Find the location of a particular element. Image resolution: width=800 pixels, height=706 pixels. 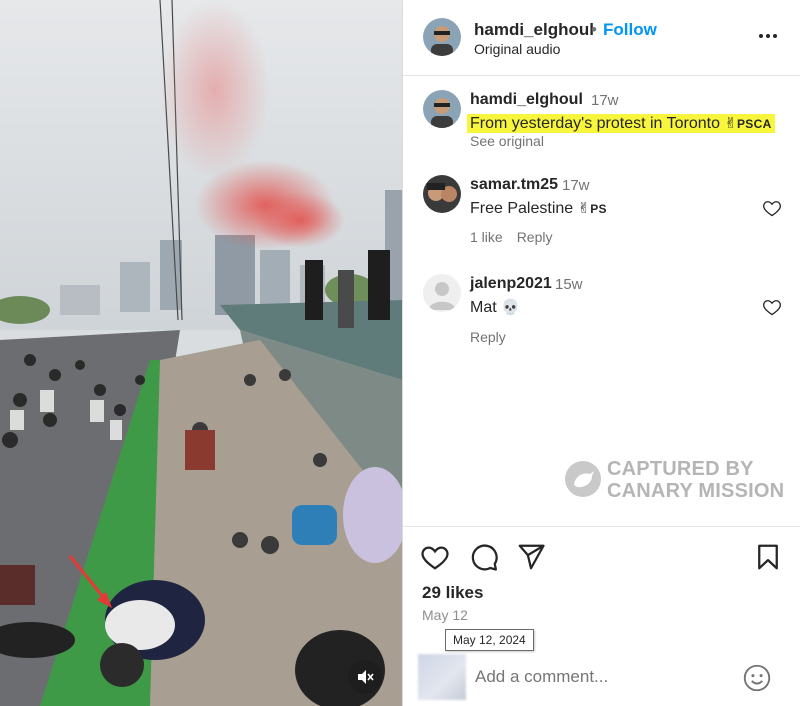

comment-body: Free Palestine is located at coordinates (524, 208).